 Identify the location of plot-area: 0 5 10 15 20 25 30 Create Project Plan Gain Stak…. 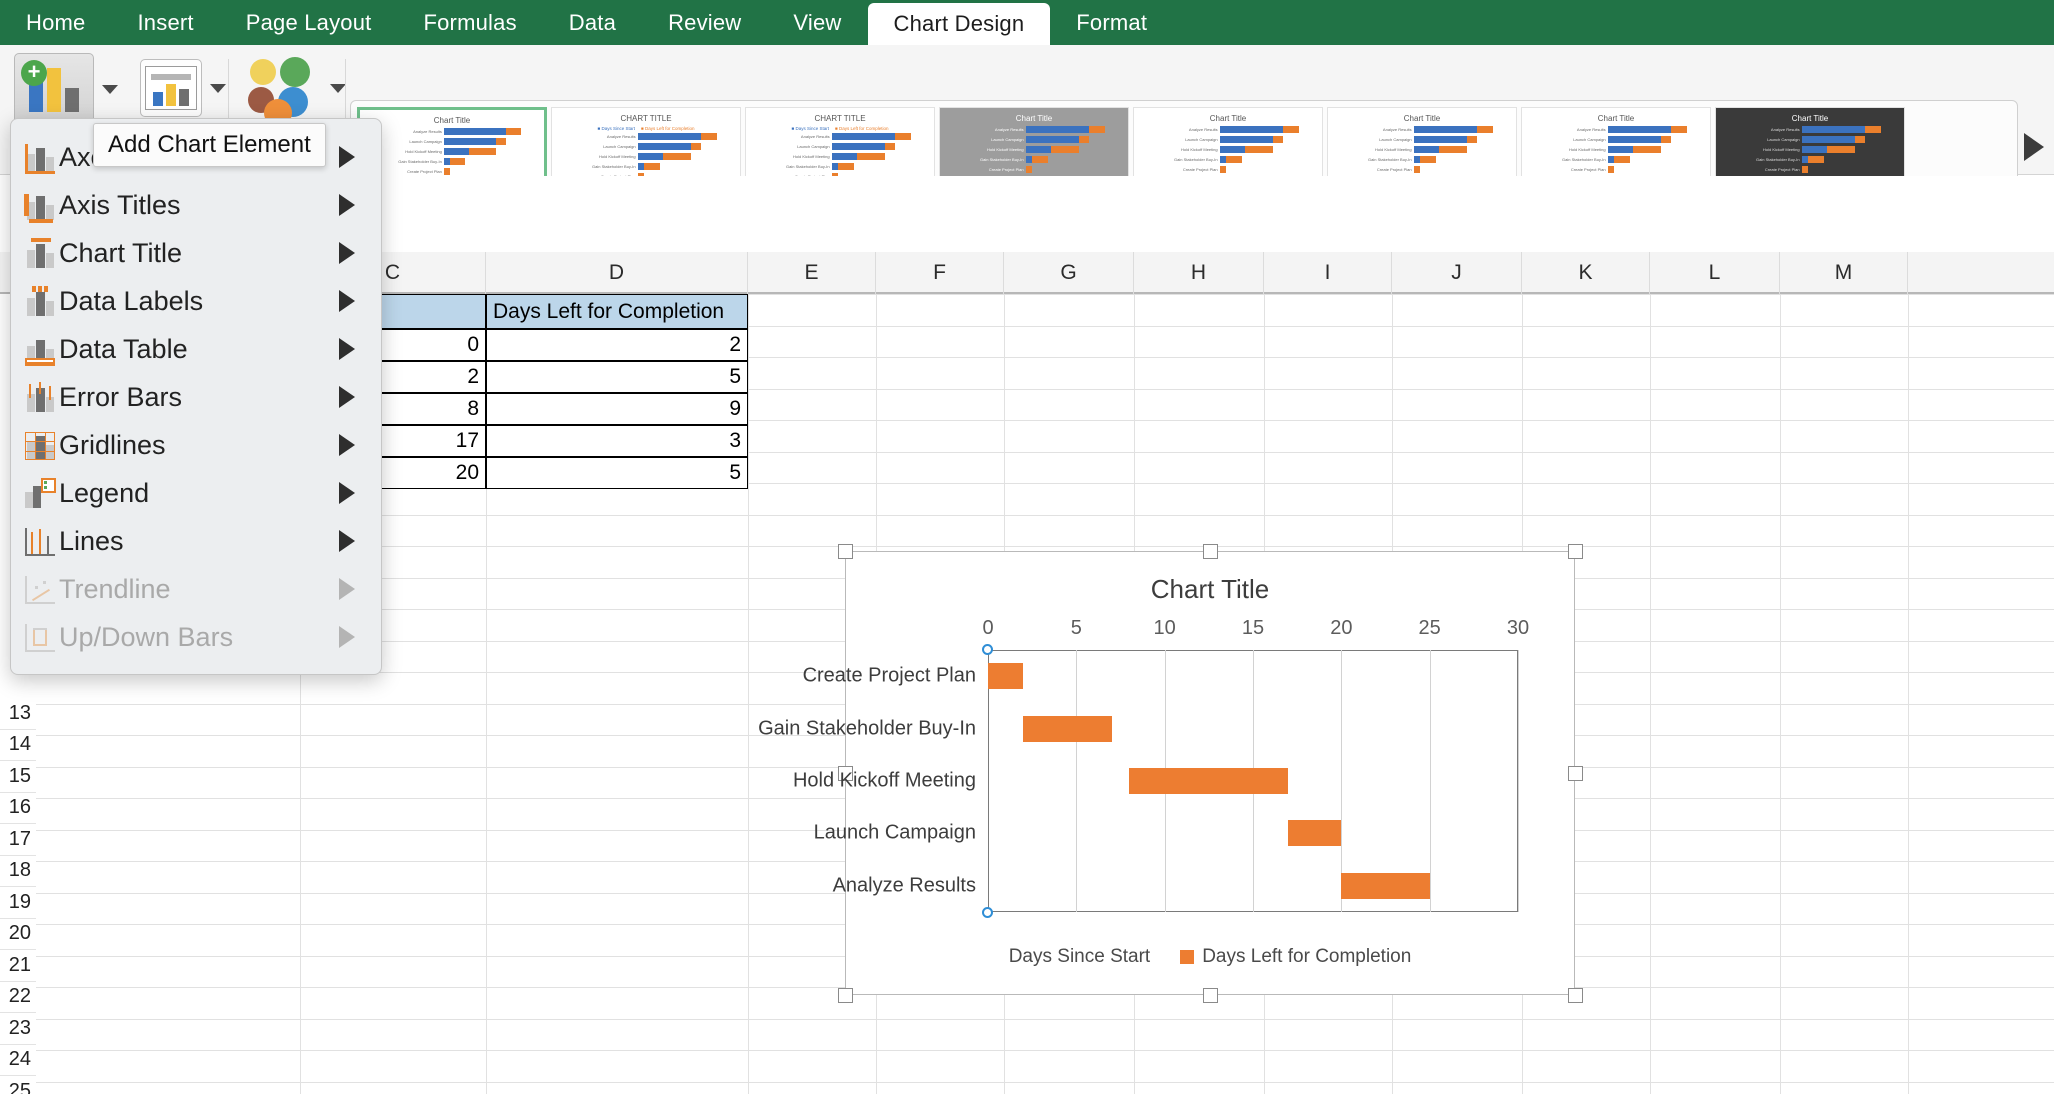
(1143, 767).